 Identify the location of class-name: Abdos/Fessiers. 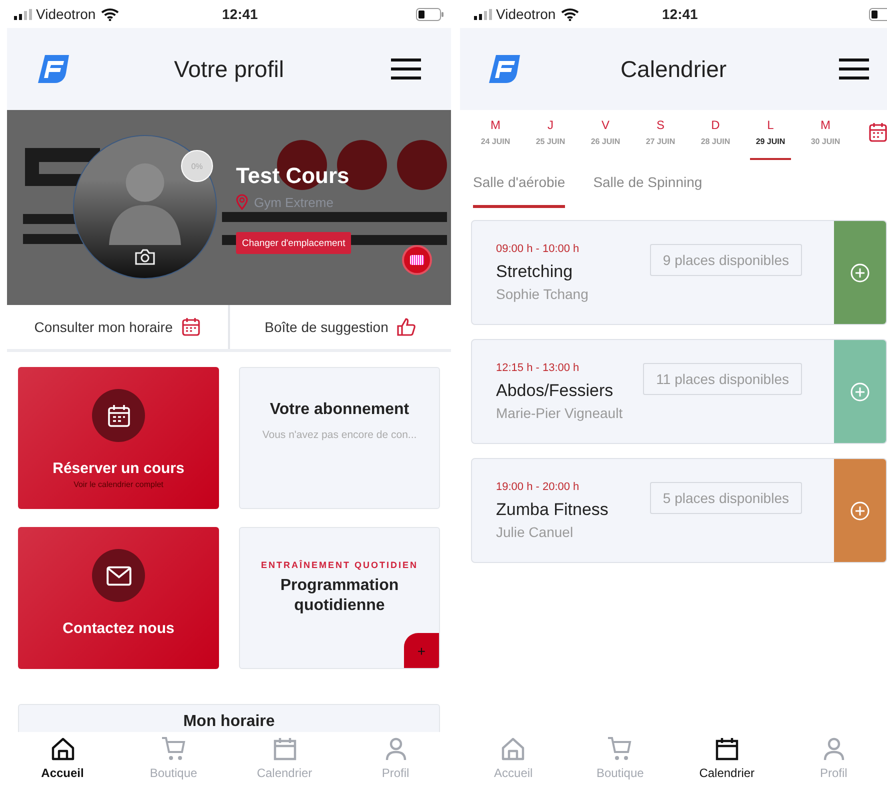
(555, 391).